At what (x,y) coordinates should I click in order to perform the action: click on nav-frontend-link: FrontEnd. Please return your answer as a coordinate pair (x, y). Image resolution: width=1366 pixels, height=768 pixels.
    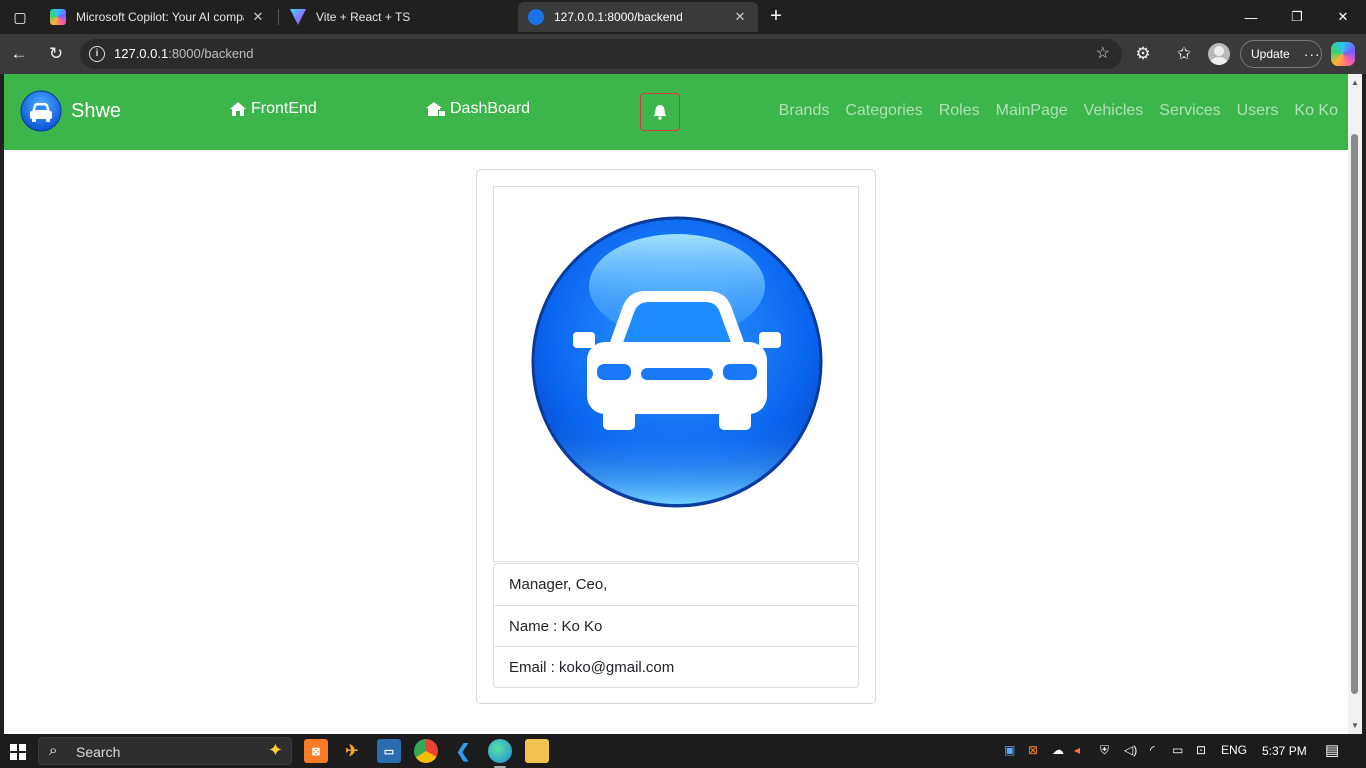
    Looking at the image, I should click on (273, 109).